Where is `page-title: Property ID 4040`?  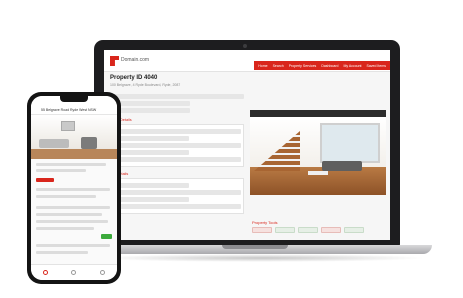 page-title: Property ID 4040 is located at coordinates (134, 78).